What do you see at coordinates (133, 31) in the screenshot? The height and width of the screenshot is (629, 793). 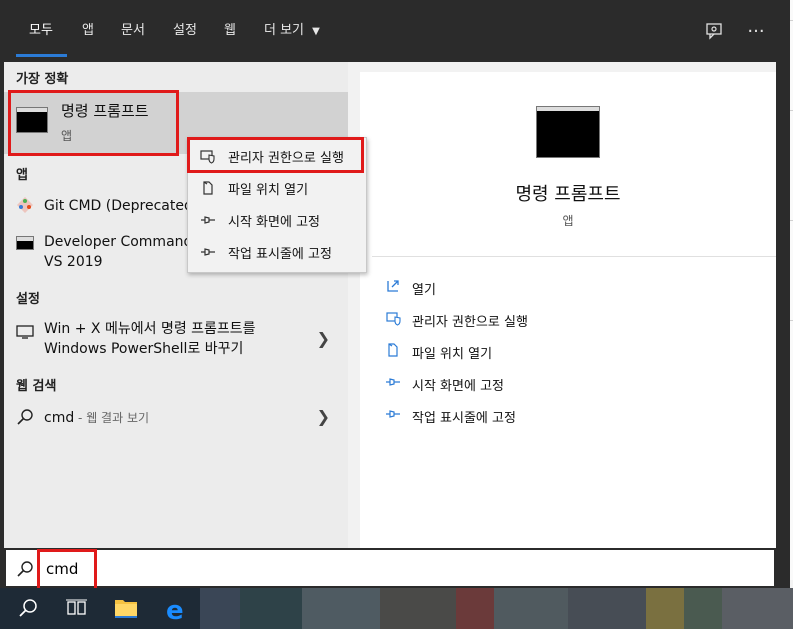 I see `tab-documents: 문서` at bounding box center [133, 31].